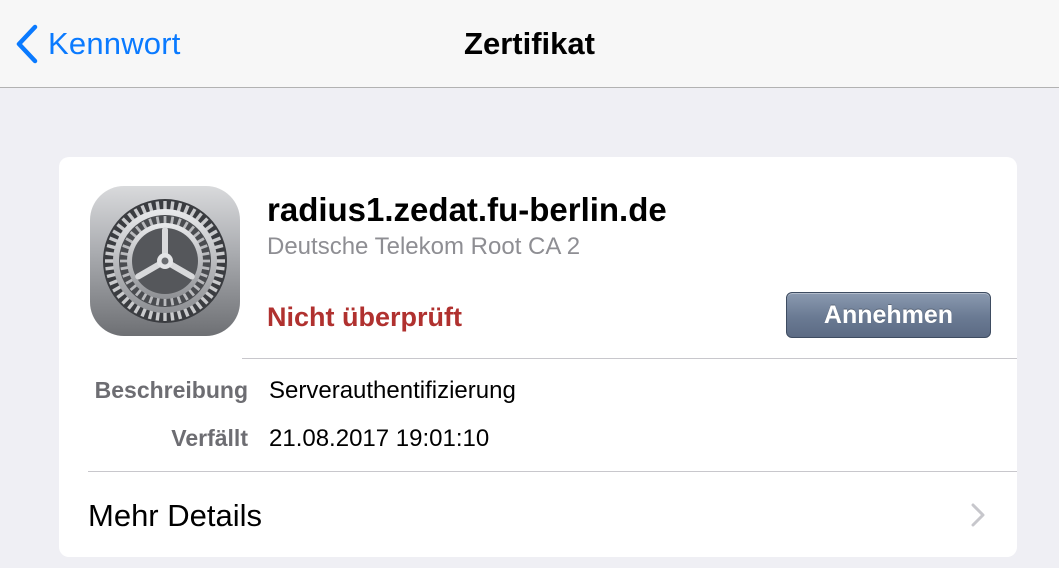 Image resolution: width=1059 pixels, height=568 pixels. I want to click on expires-value: 21.08.2017 19:01:10, so click(379, 438).